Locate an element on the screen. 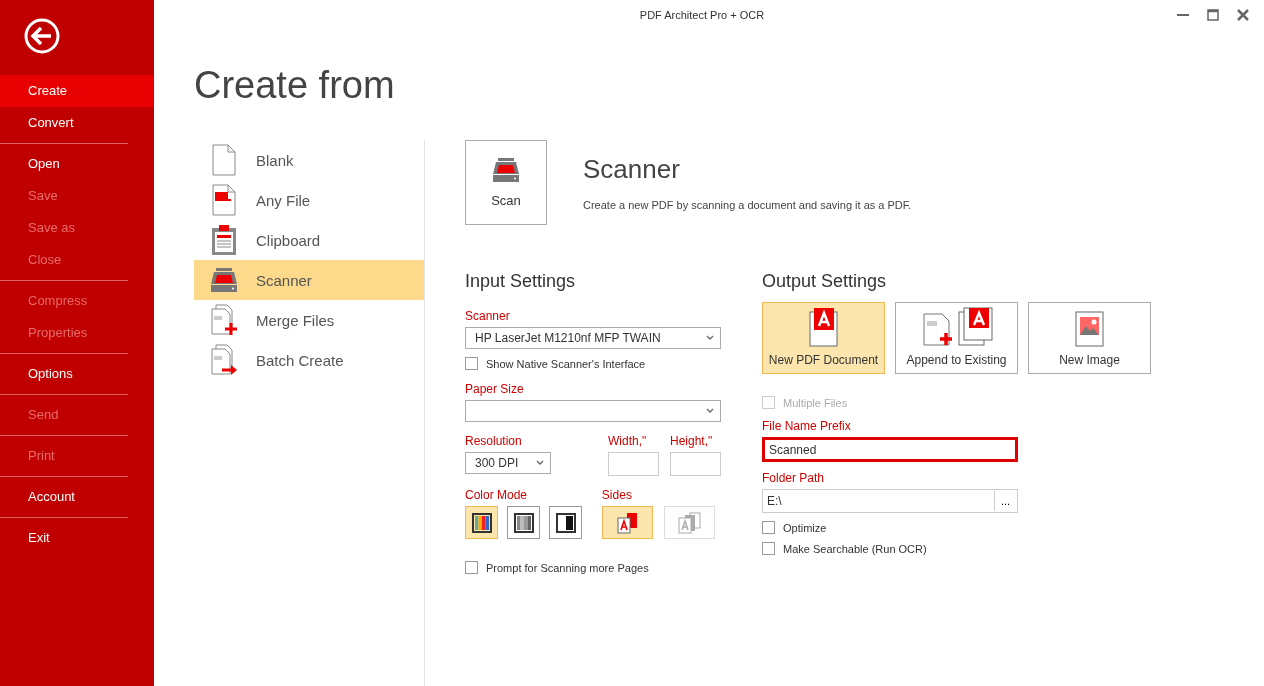 This screenshot has width=1264, height=686. double-side-pages-icon is located at coordinates (689, 522).